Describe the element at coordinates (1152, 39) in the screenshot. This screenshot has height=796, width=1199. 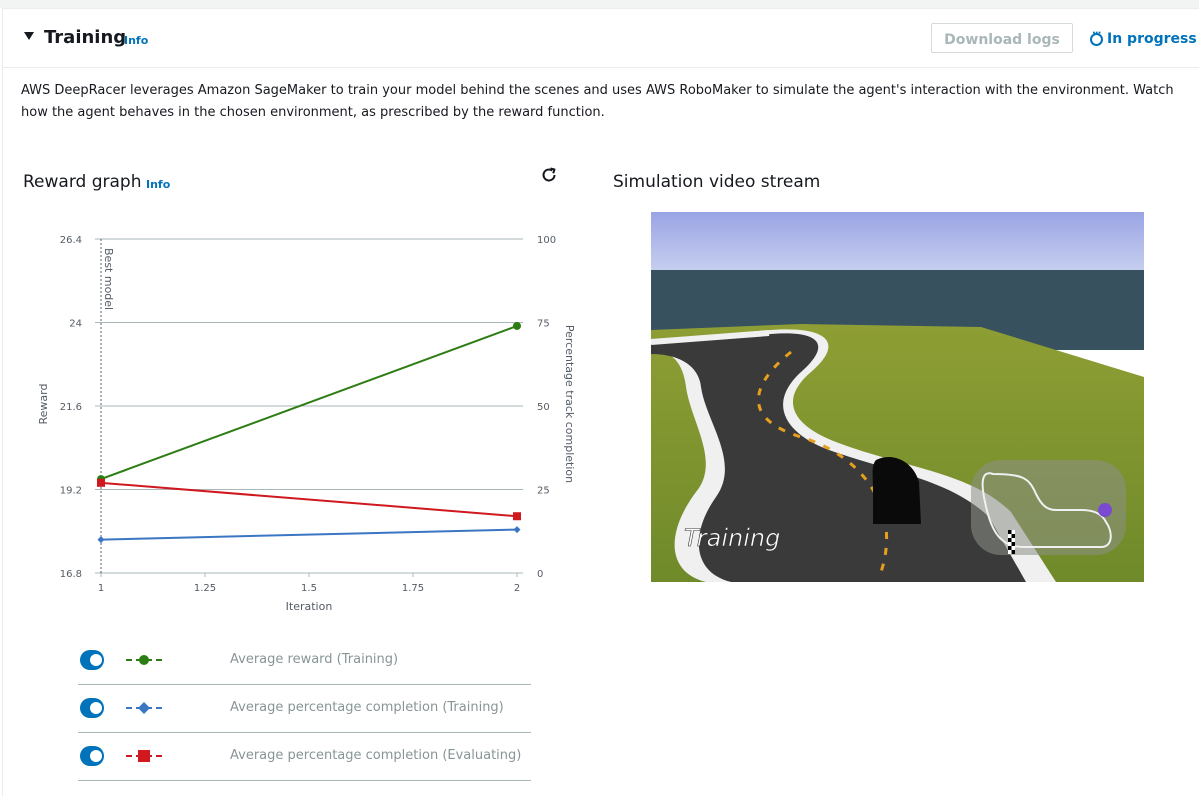
I see `status-label: In progress` at that location.